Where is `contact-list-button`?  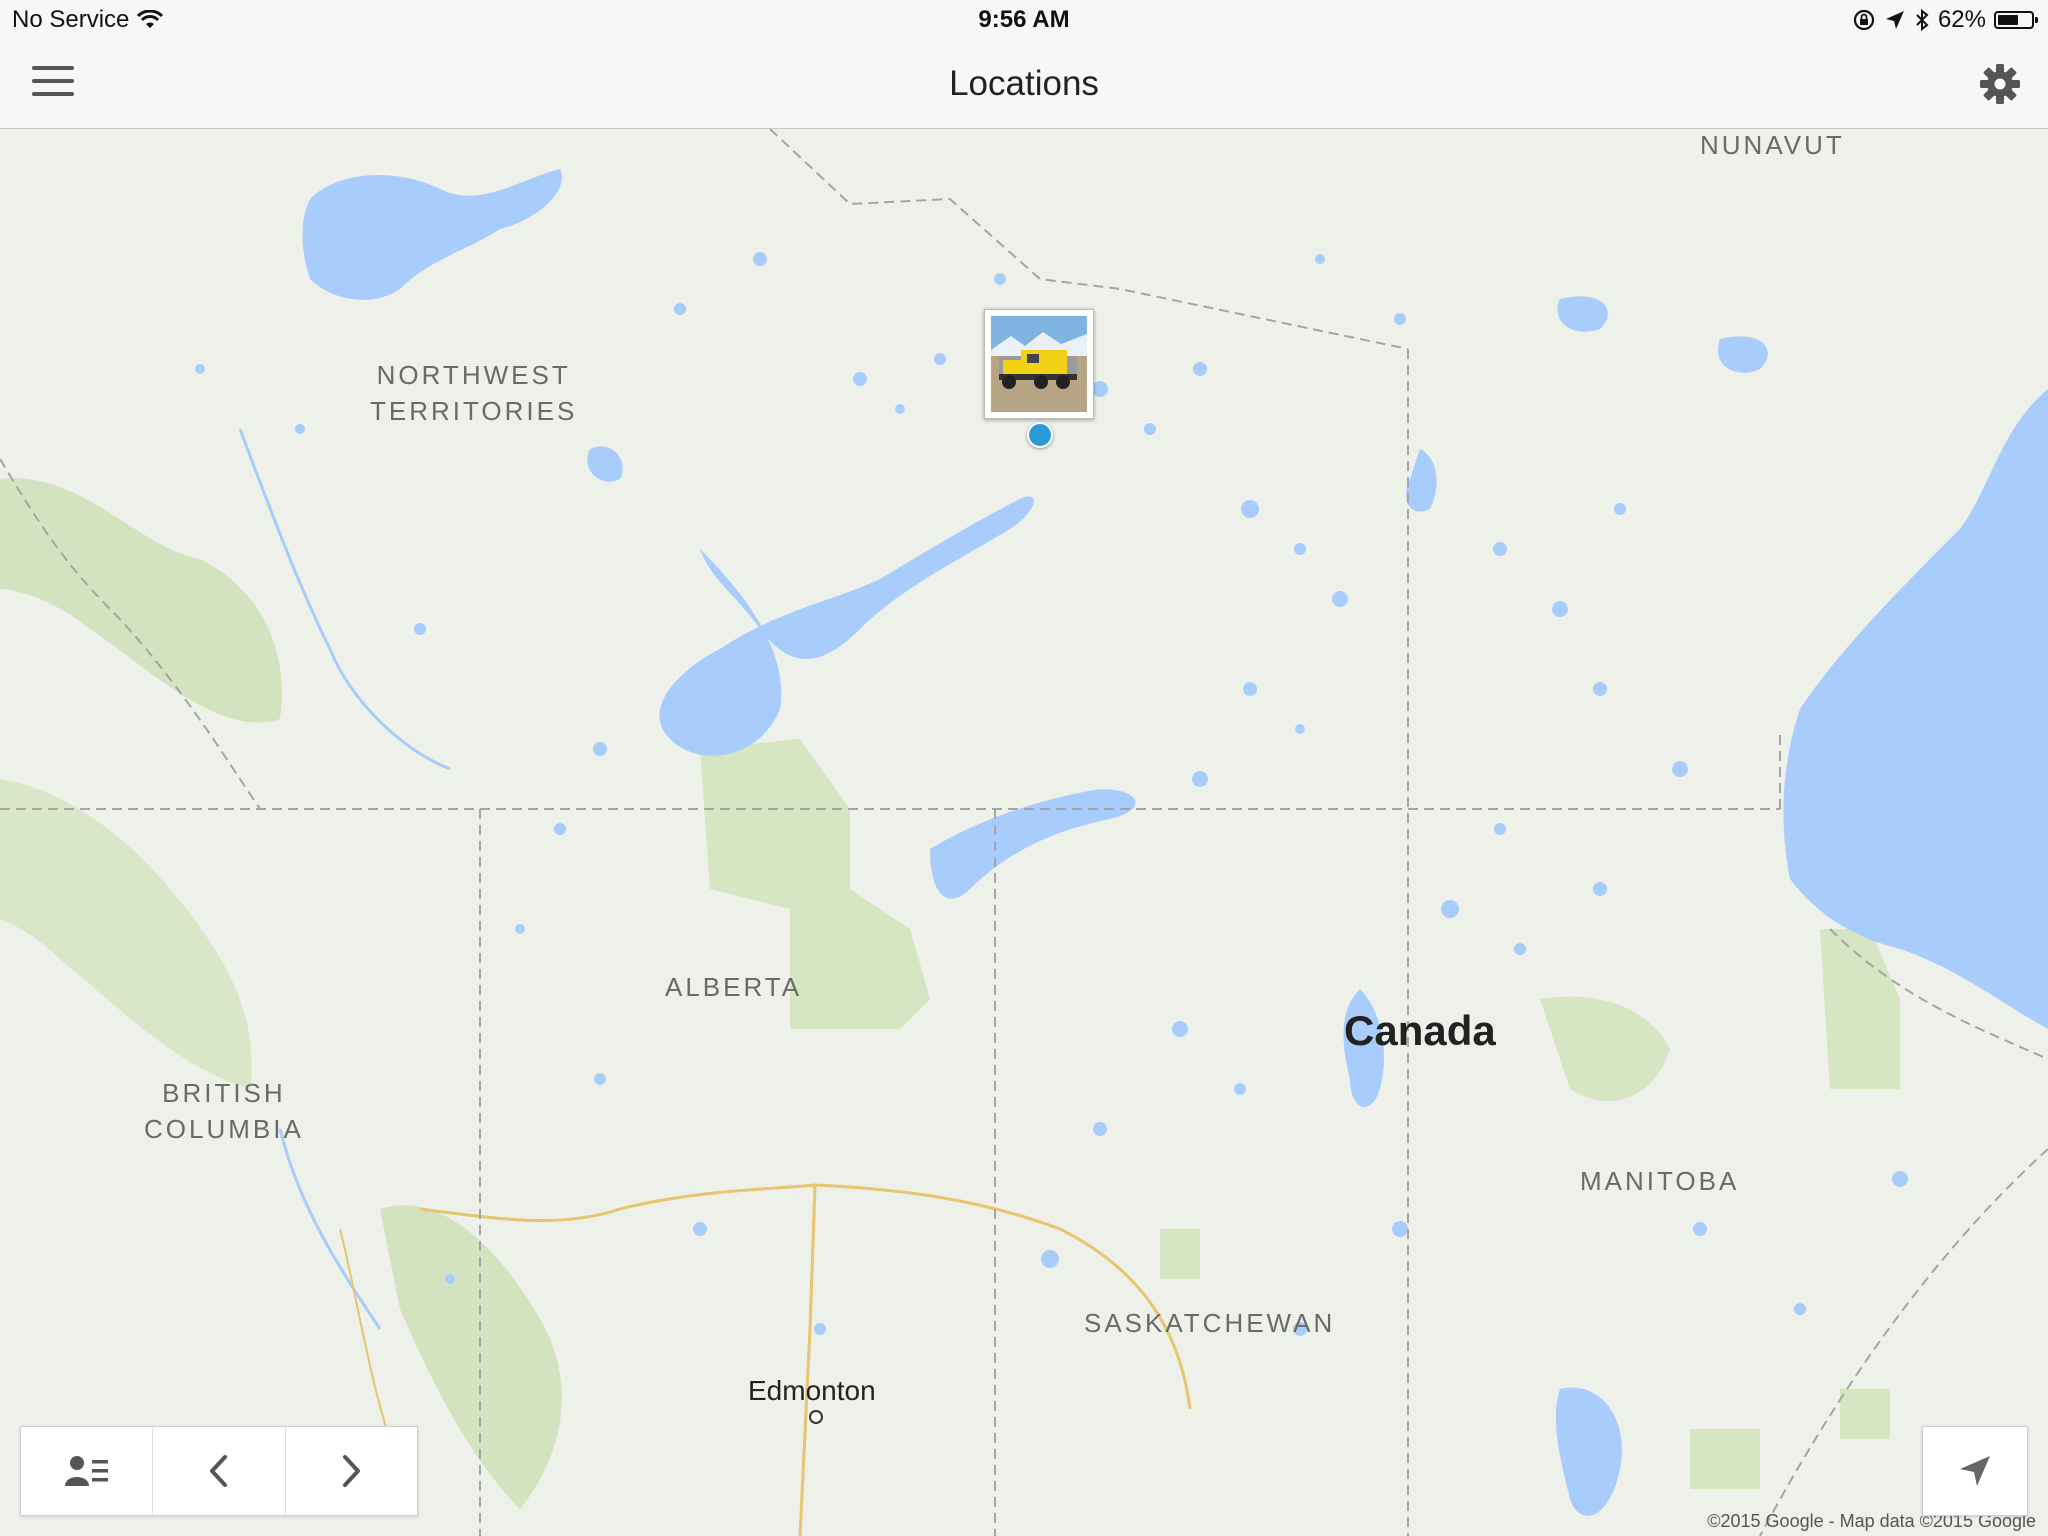 contact-list-button is located at coordinates (87, 1471).